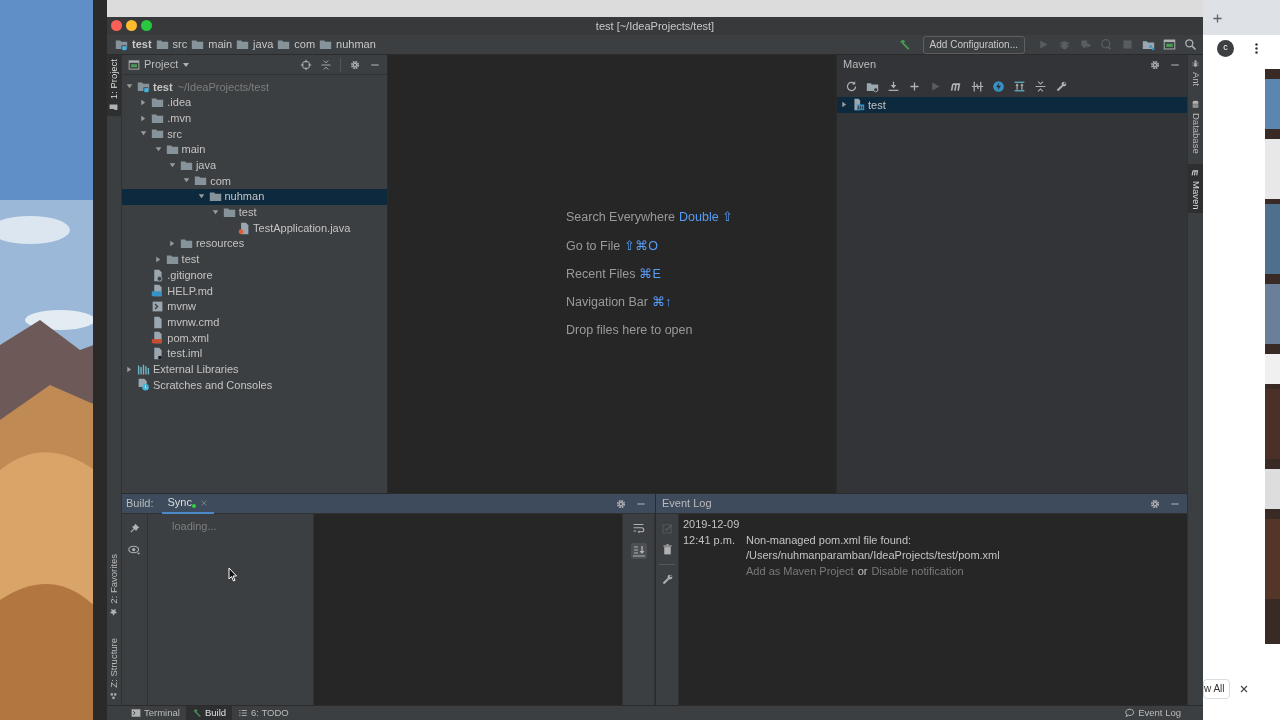  I want to click on lightning-icon, so click(998, 86).